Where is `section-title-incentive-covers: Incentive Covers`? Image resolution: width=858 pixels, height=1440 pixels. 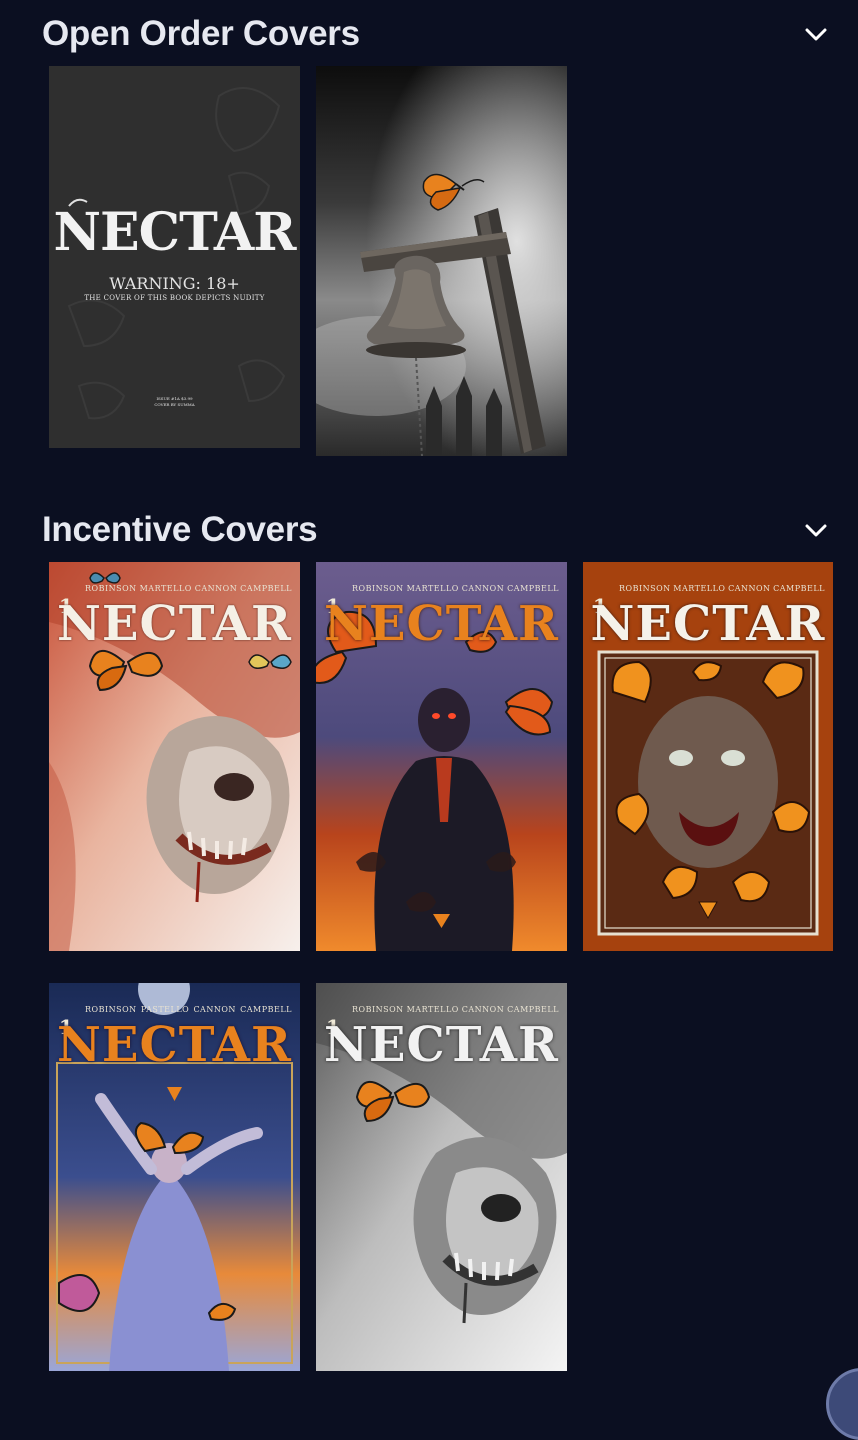
section-title-incentive-covers: Incentive Covers is located at coordinates (180, 529).